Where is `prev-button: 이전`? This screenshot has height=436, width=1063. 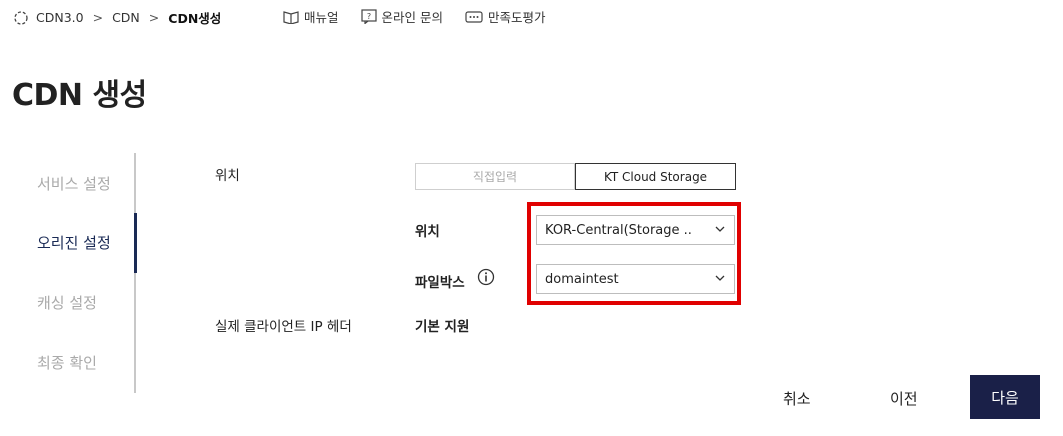
prev-button: 이전 is located at coordinates (904, 398).